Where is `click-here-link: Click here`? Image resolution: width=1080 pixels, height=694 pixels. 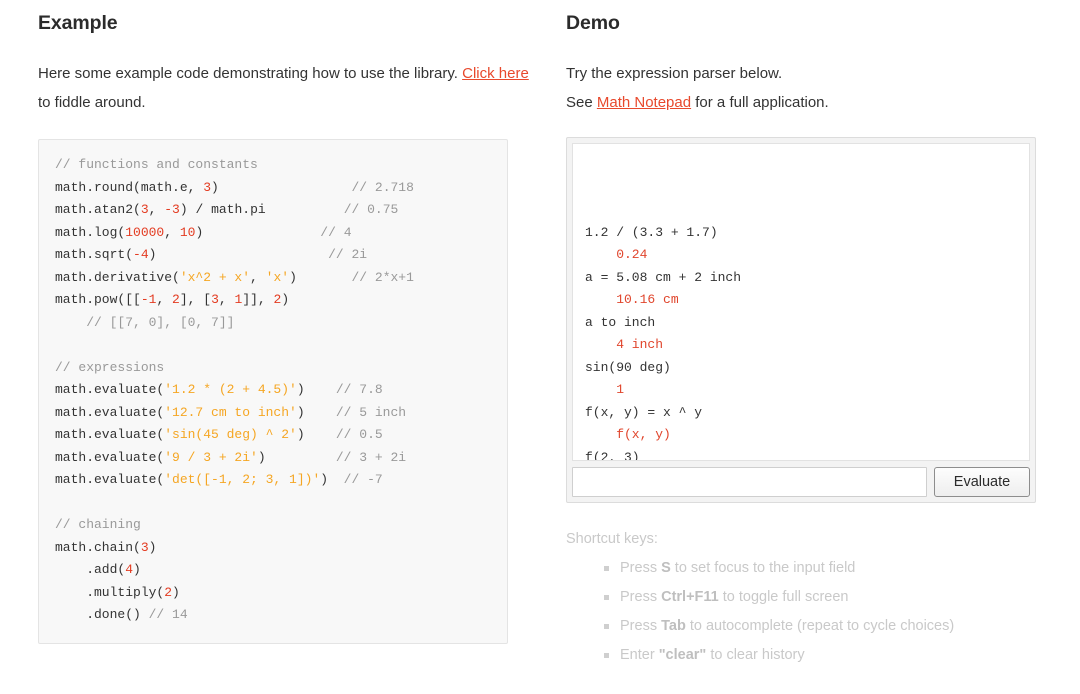
click-here-link: Click here is located at coordinates (495, 73).